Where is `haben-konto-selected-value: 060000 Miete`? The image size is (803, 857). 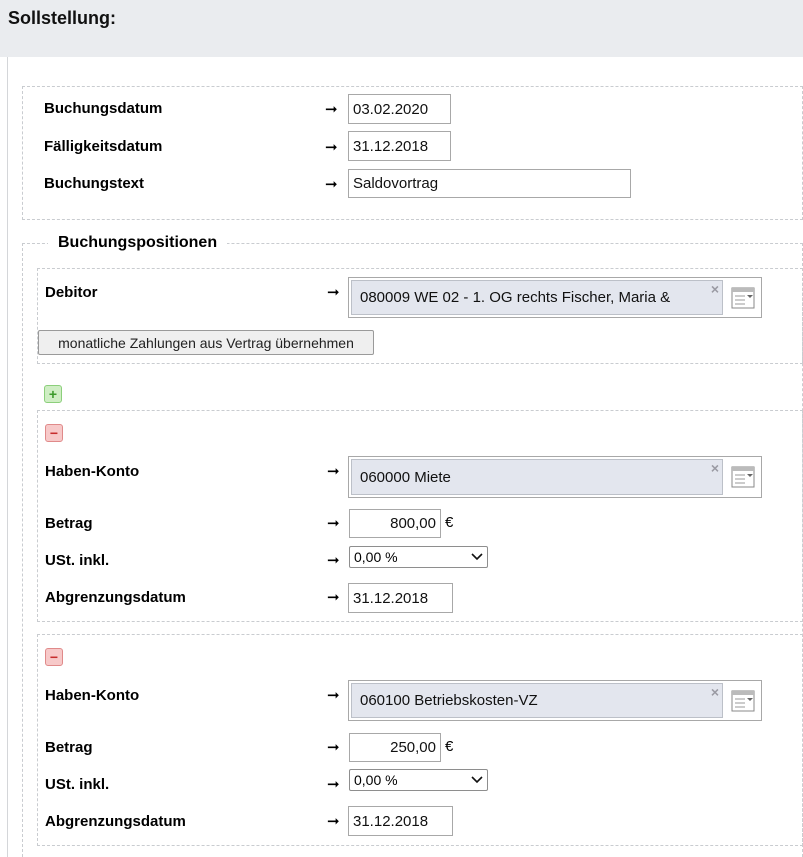
haben-konto-selected-value: 060000 Miete is located at coordinates (537, 477).